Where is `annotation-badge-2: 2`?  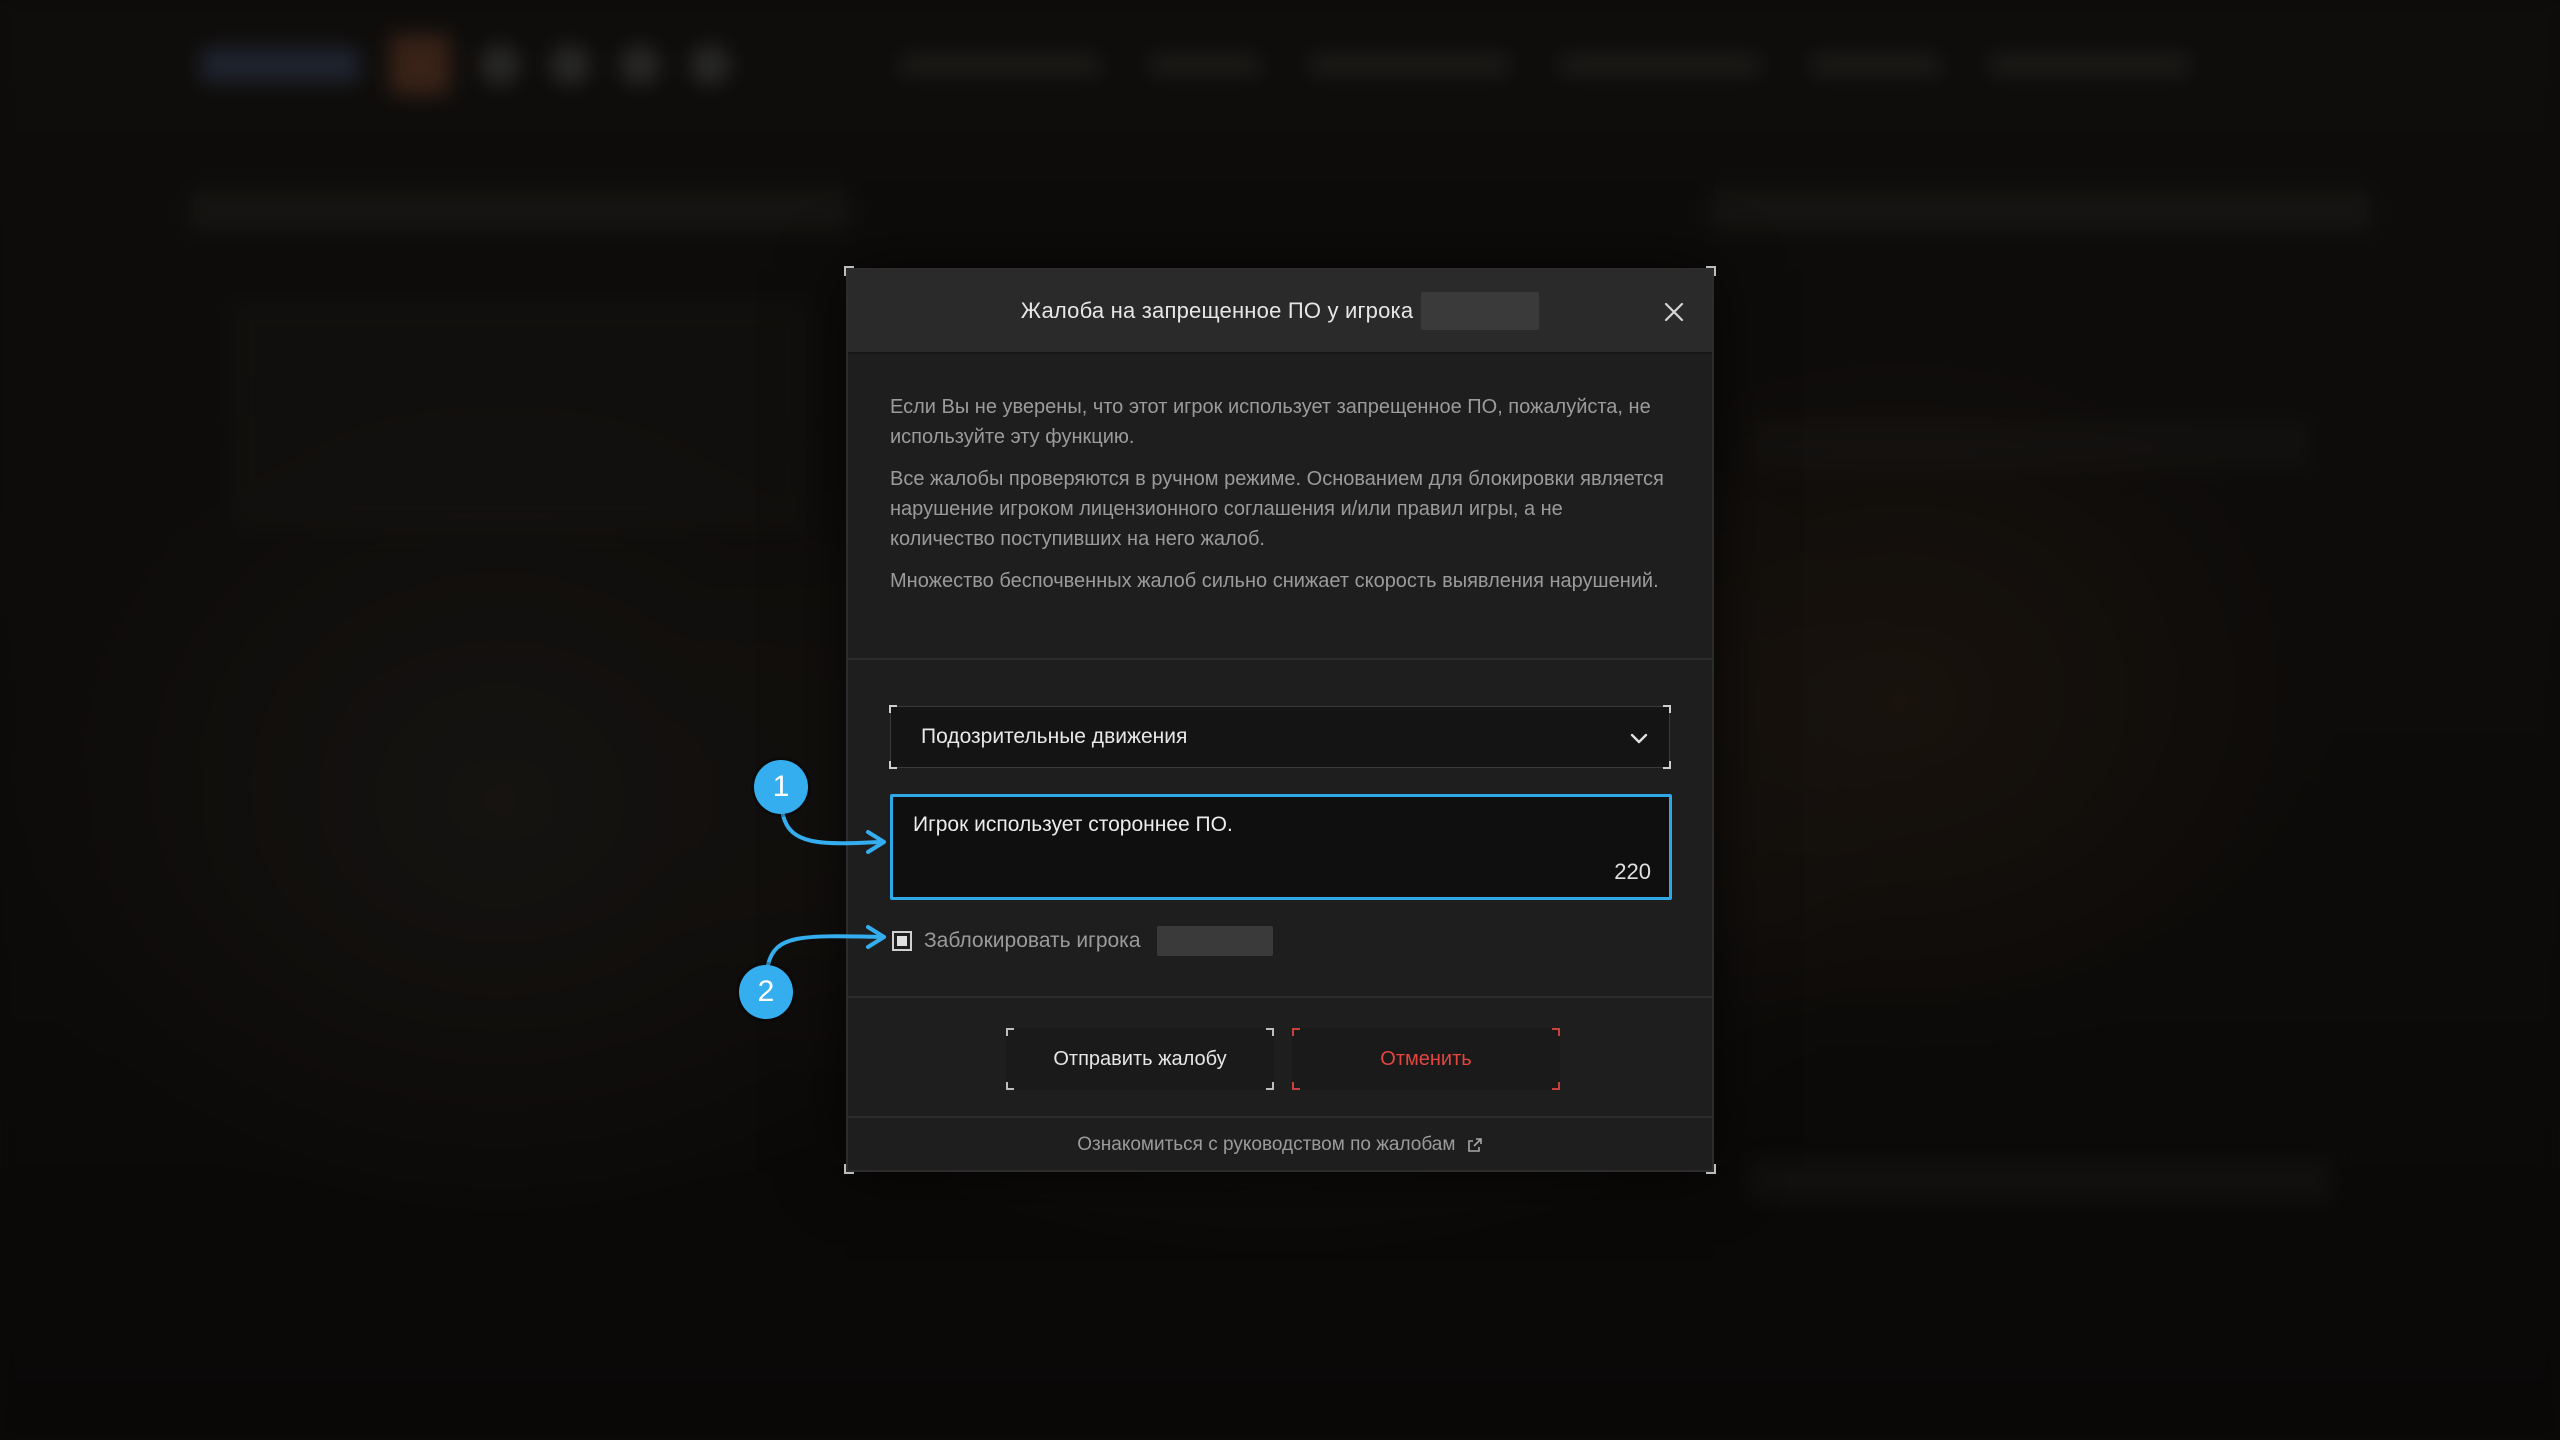 annotation-badge-2: 2 is located at coordinates (766, 992).